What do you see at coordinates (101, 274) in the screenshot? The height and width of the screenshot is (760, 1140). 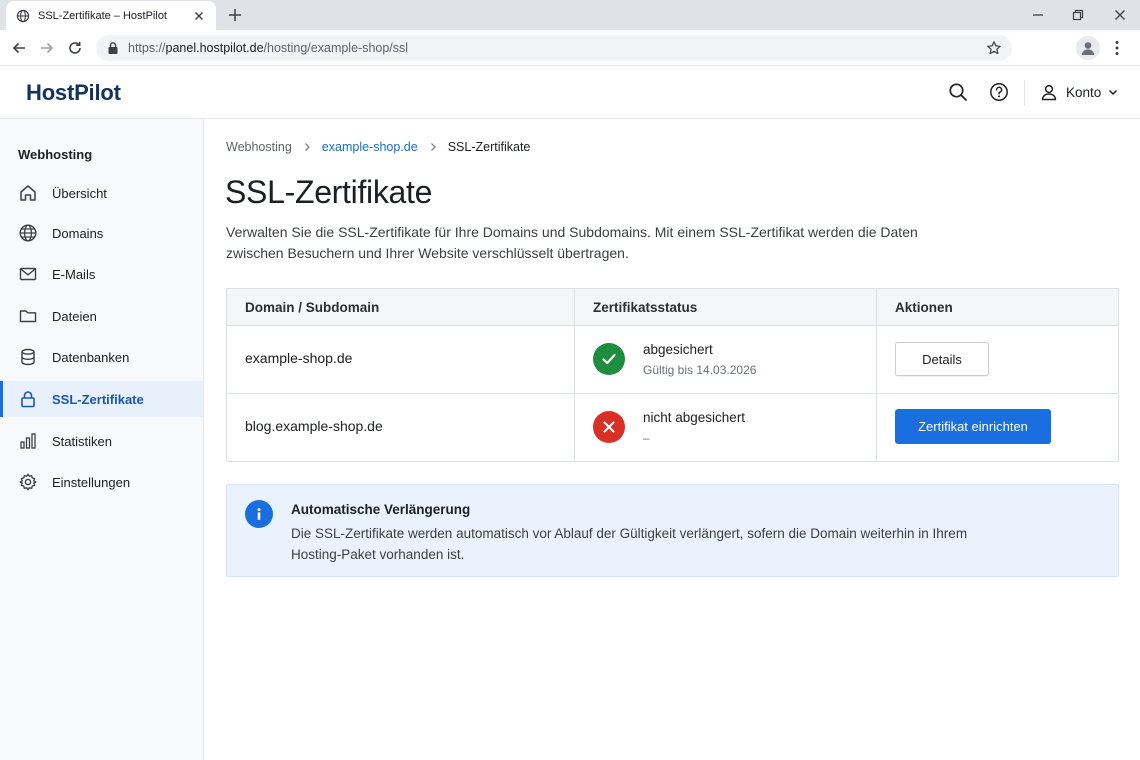 I see `sidebar-item-emails: E-Mails` at bounding box center [101, 274].